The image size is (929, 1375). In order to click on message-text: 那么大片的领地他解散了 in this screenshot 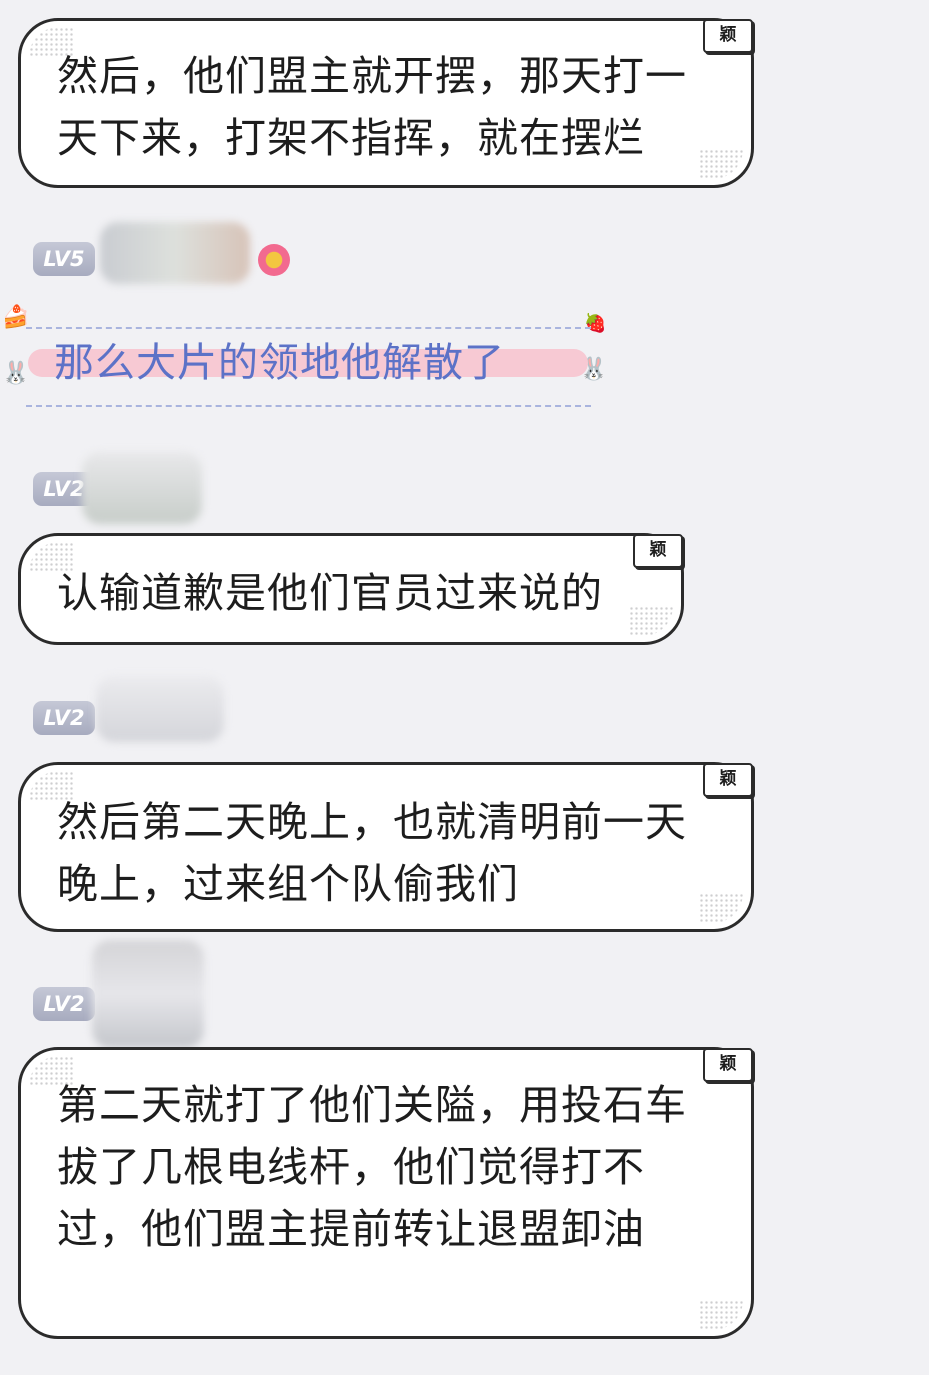, I will do `click(279, 363)`.